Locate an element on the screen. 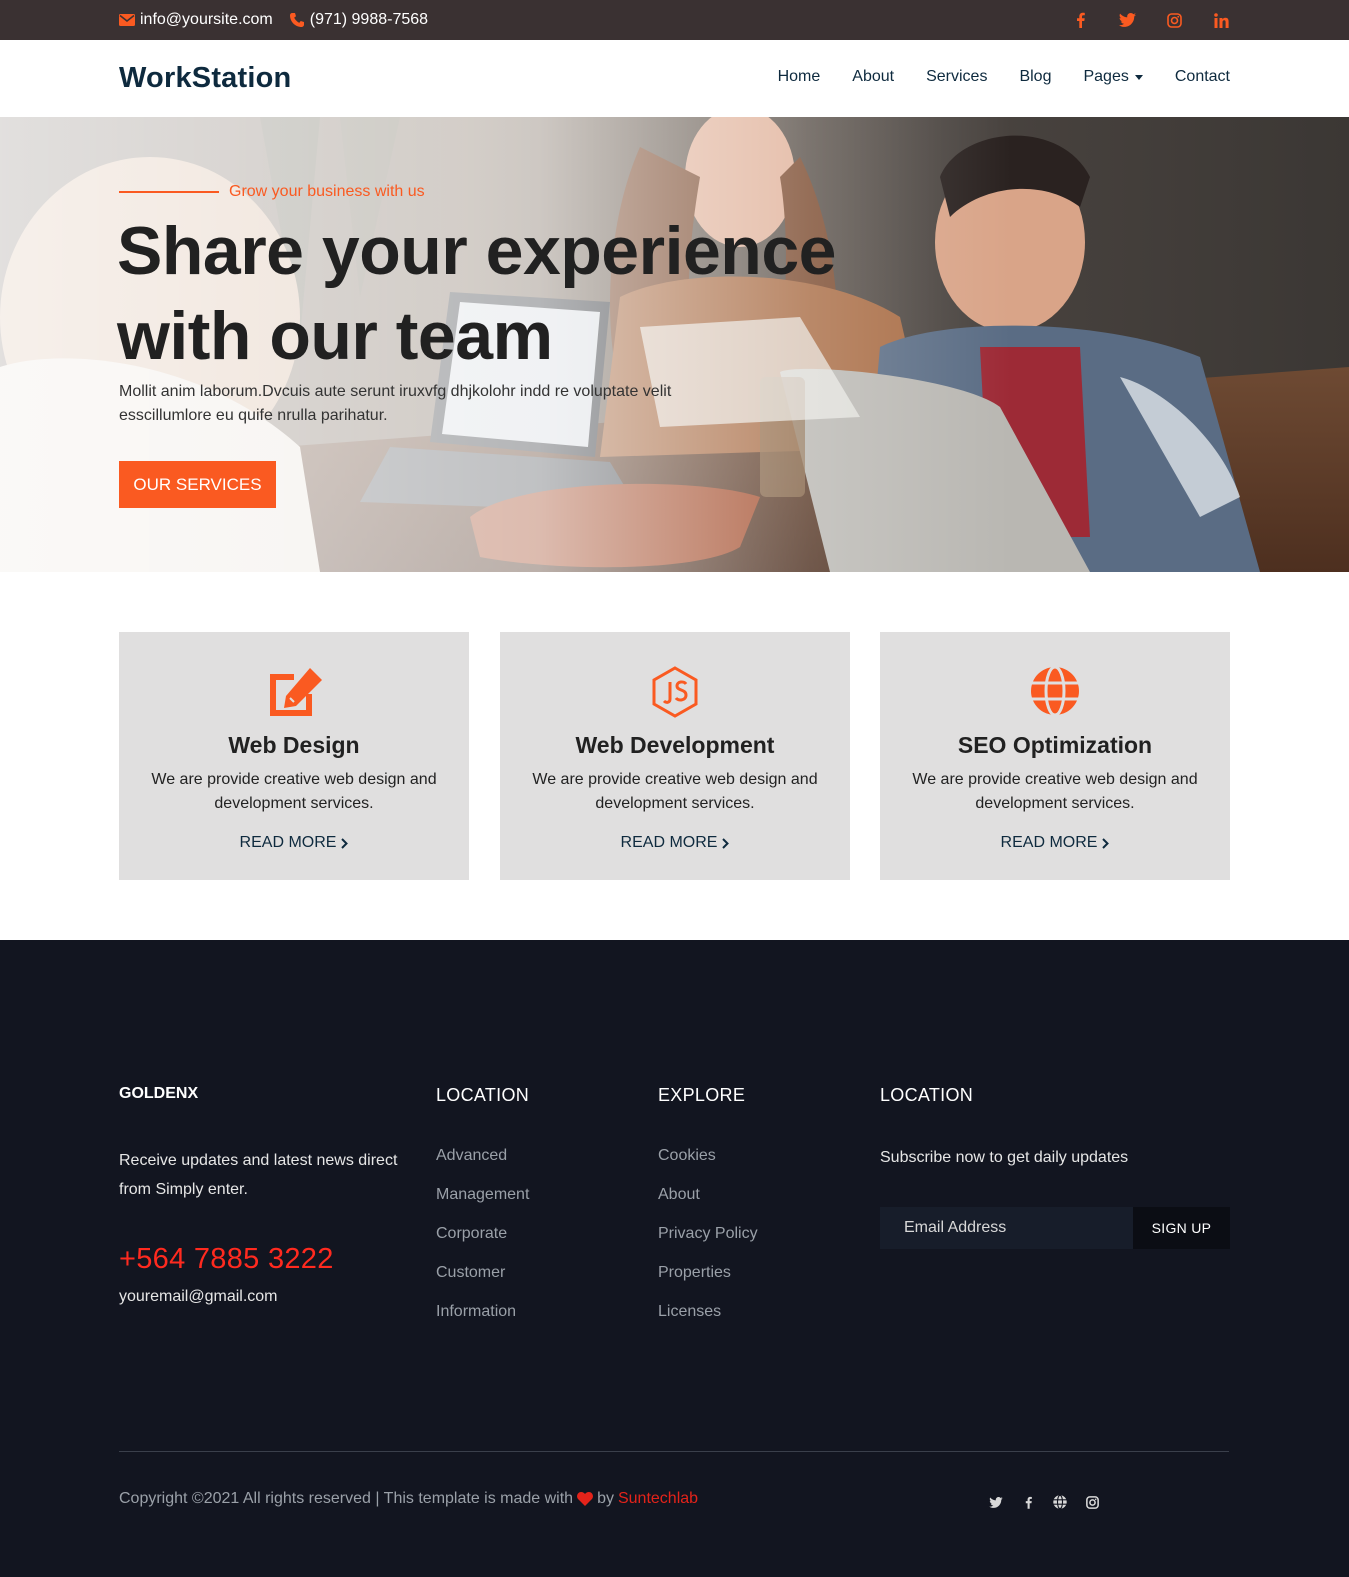 The width and height of the screenshot is (1349, 1577). kicker-line is located at coordinates (169, 192).